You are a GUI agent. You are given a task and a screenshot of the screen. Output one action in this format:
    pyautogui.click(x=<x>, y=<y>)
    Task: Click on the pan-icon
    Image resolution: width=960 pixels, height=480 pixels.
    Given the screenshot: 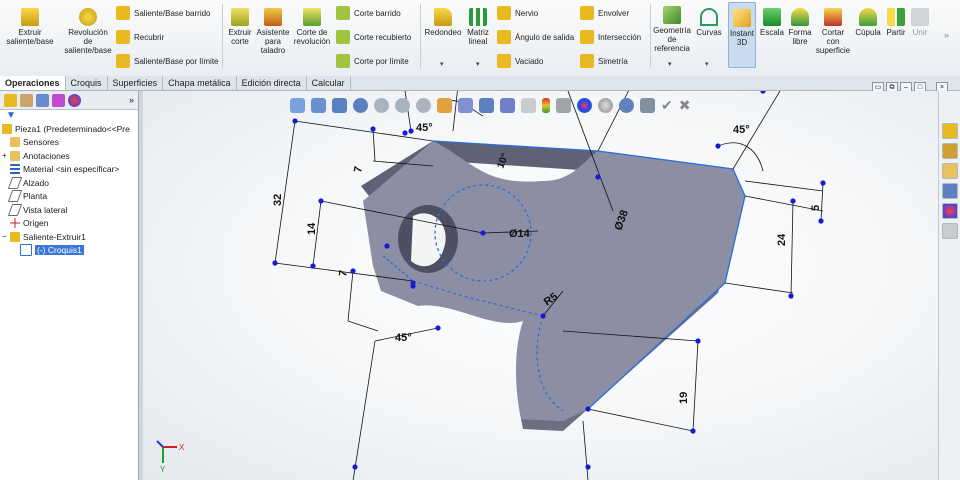 What is the action you would take?
    pyautogui.click(x=318, y=105)
    